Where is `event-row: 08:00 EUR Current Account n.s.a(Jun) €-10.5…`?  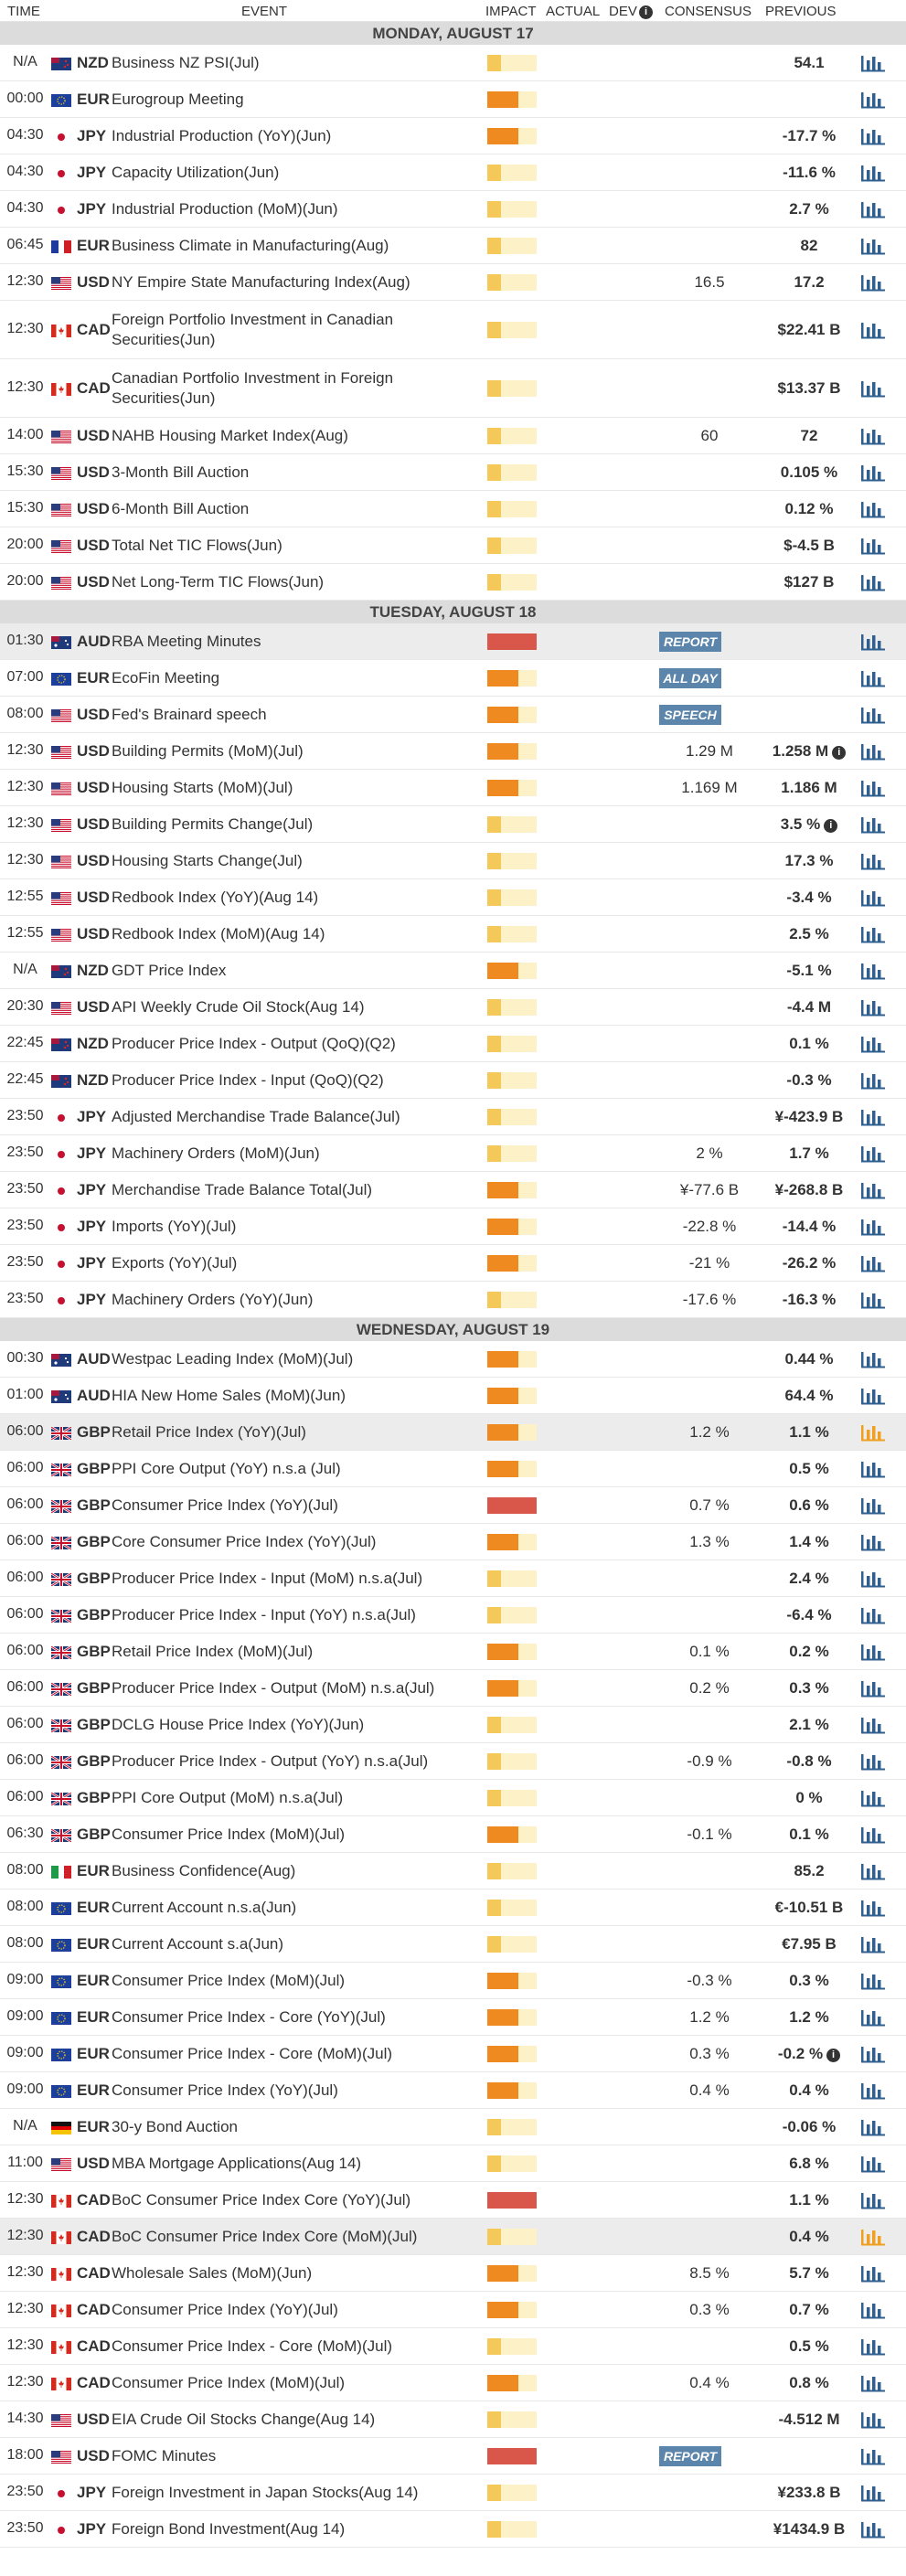
event-row: 08:00 EUR Current Account n.s.a(Jun) €-10.5… is located at coordinates (453, 1907).